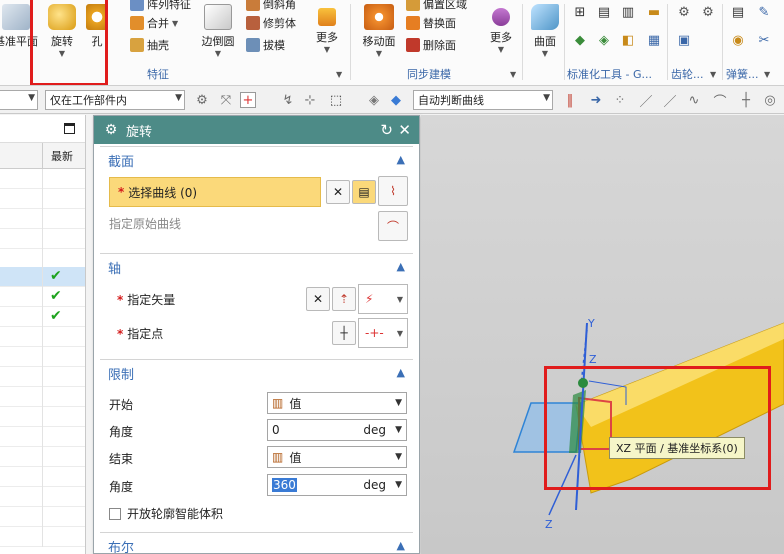  I want to click on shell-button: 抽壳, so click(149, 45).